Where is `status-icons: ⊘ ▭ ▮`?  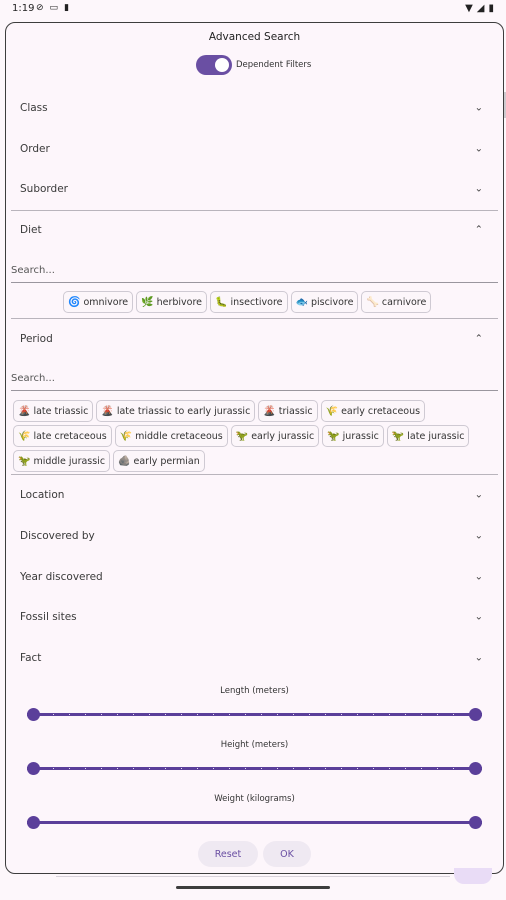
status-icons: ⊘ ▭ ▮ is located at coordinates (52, 8).